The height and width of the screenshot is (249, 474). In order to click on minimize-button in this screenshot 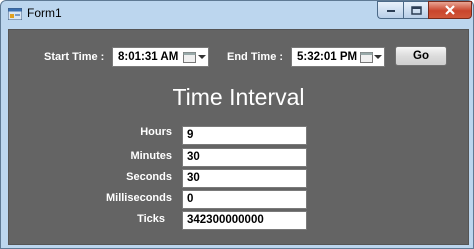, I will do `click(390, 10)`.